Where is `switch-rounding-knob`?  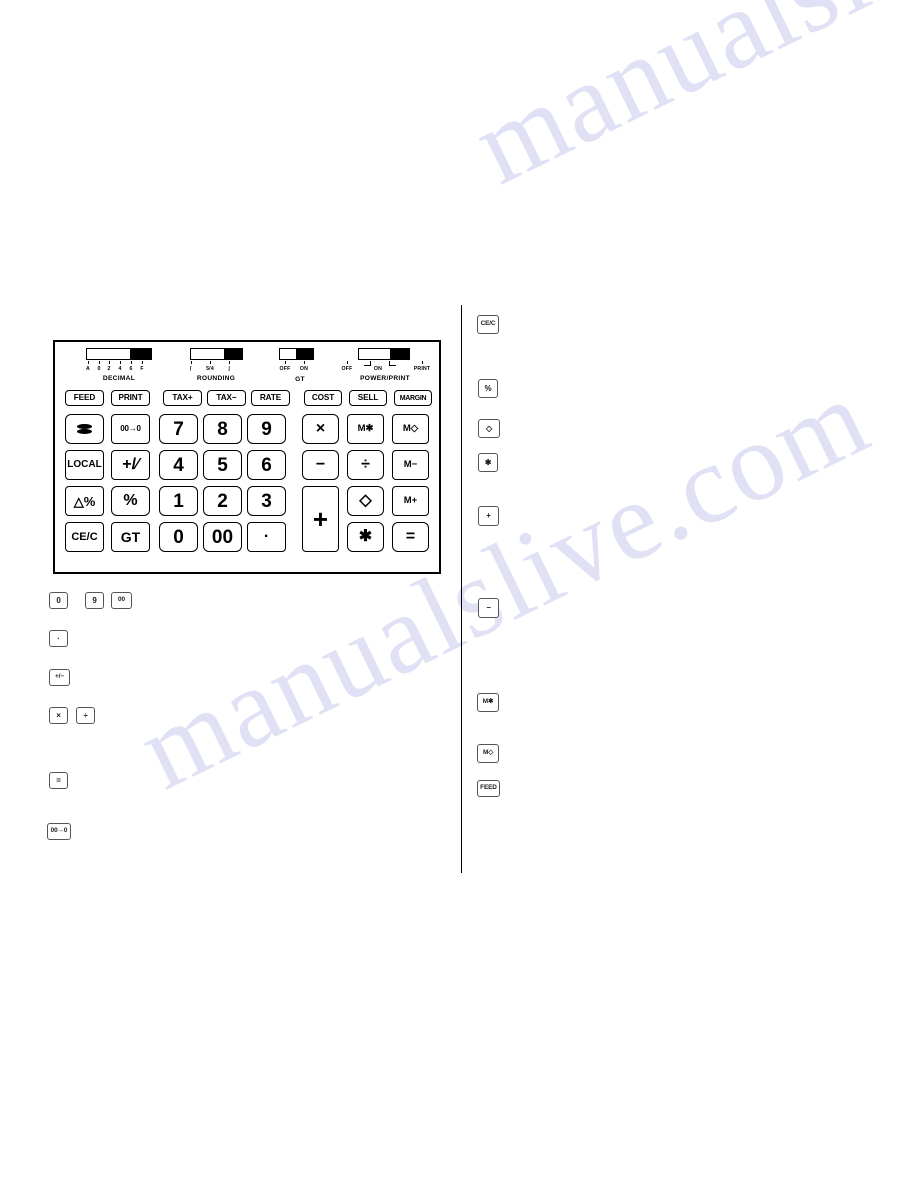
switch-rounding-knob is located at coordinates (232, 354).